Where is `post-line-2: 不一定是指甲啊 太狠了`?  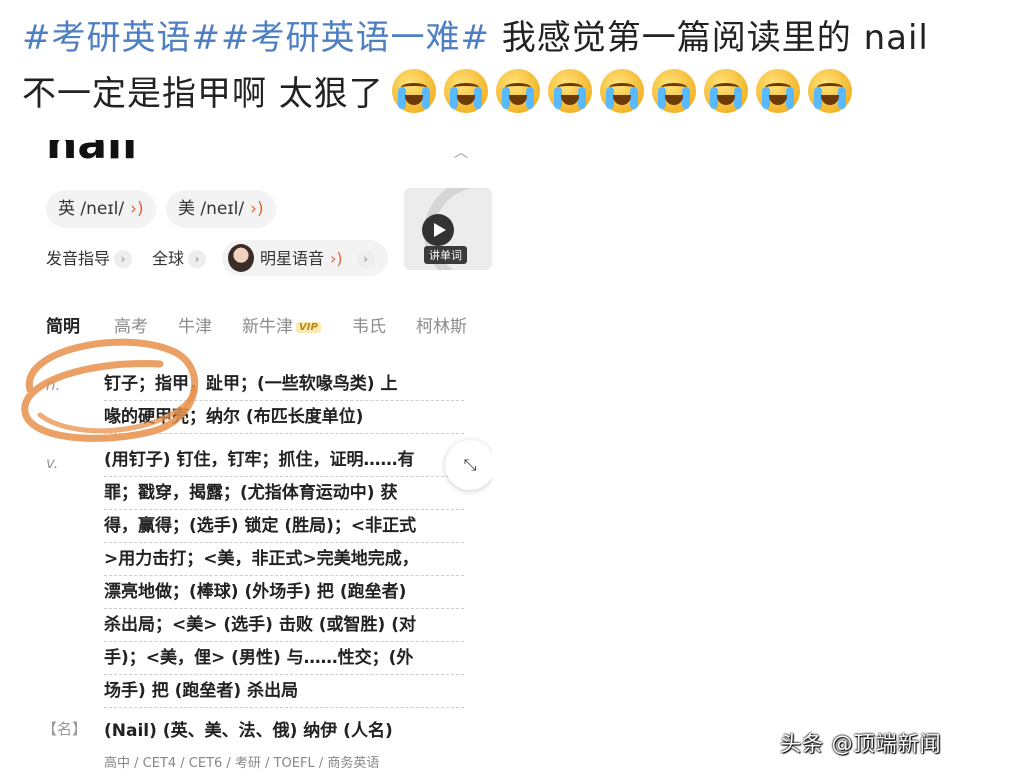 post-line-2: 不一定是指甲啊 太狠了 is located at coordinates (512, 94).